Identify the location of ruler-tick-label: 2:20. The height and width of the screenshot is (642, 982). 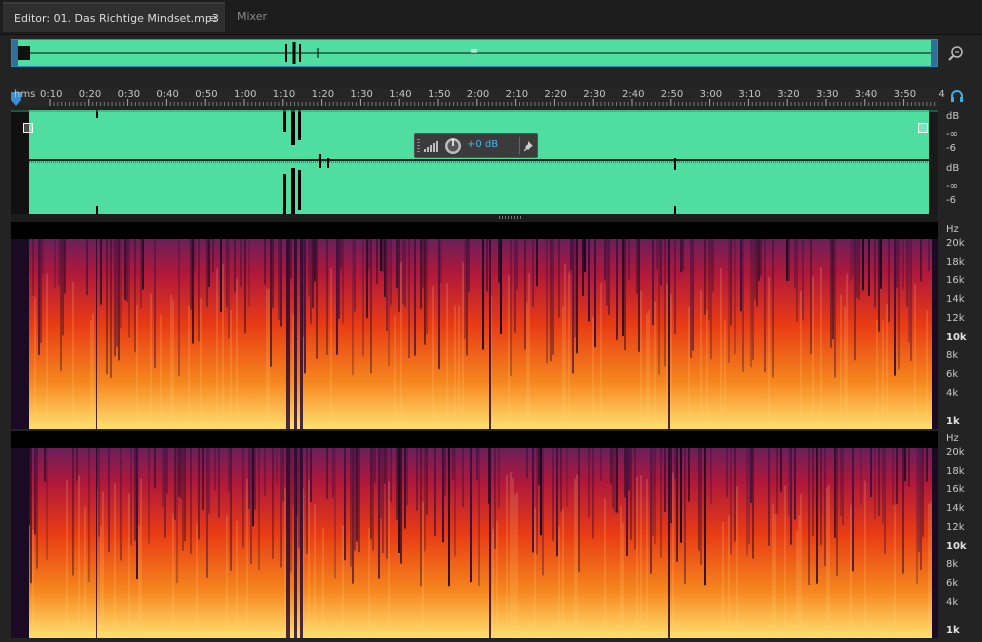
(555, 94).